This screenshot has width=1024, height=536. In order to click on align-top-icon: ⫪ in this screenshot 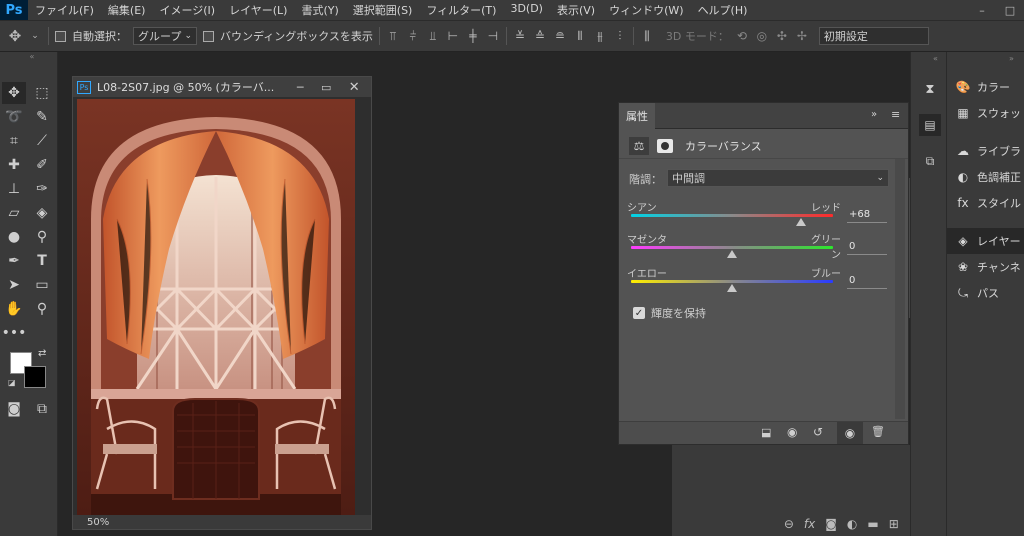, I will do `click(393, 36)`.